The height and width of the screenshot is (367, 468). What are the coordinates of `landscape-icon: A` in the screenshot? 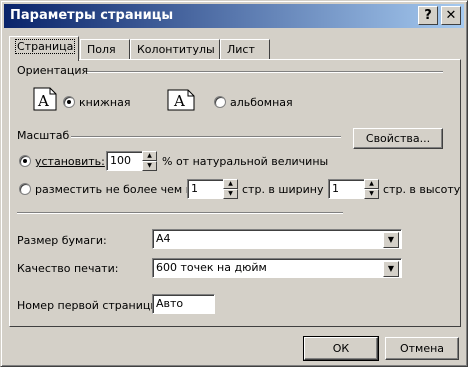 It's located at (181, 100).